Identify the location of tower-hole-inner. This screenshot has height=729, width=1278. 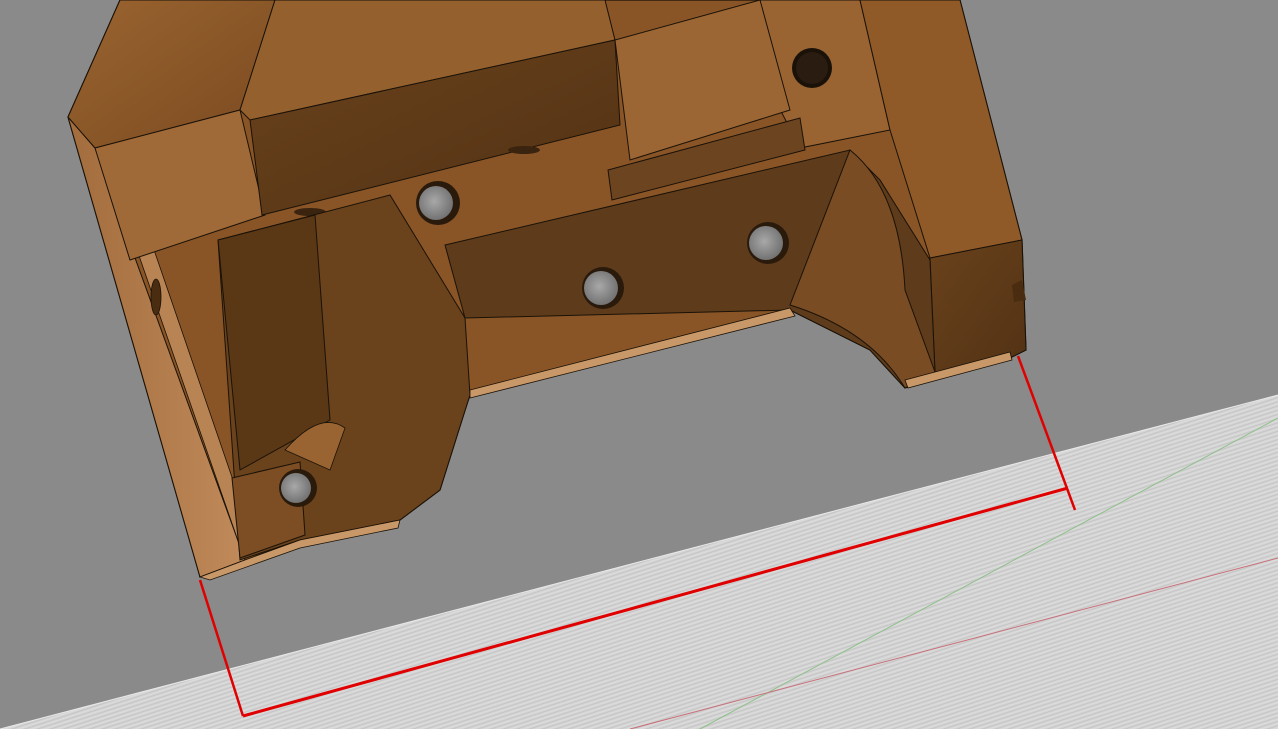
(812, 68).